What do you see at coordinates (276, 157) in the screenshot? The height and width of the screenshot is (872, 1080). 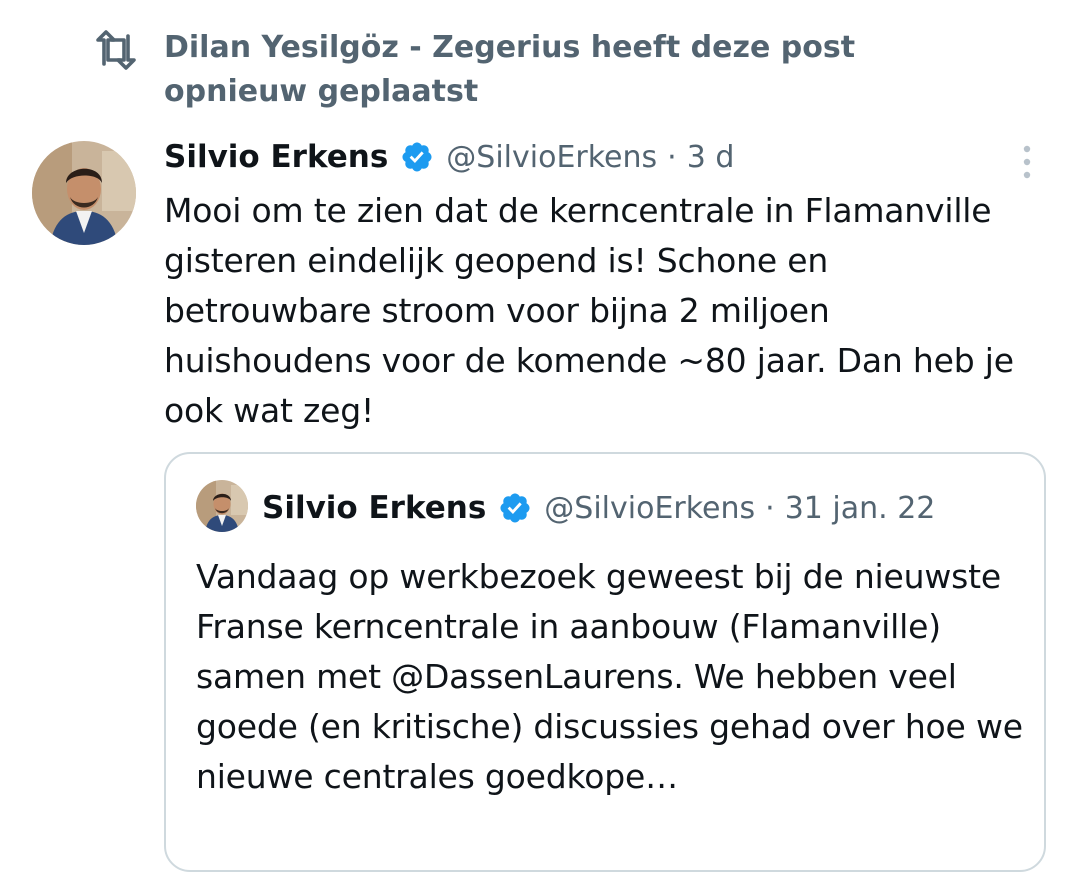 I see `author-name: Silvio Erkens` at bounding box center [276, 157].